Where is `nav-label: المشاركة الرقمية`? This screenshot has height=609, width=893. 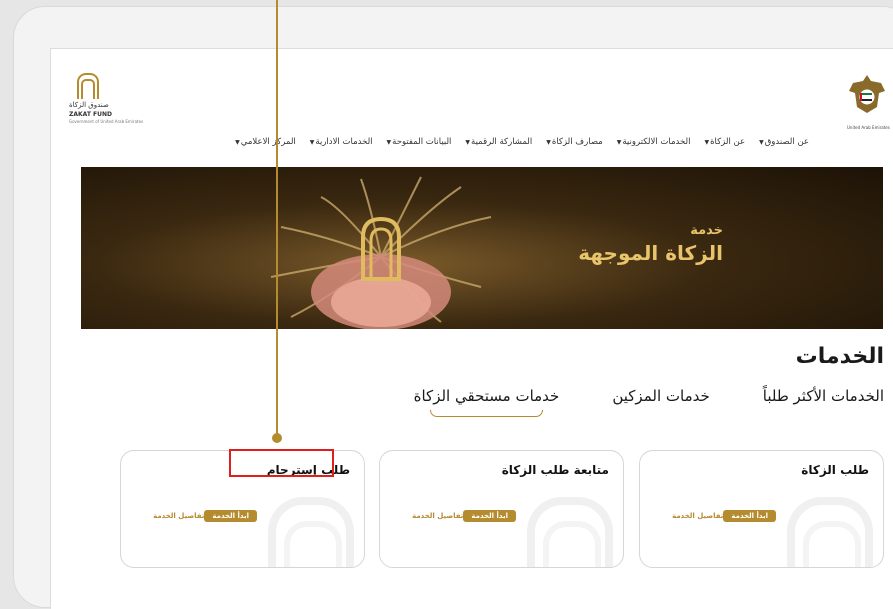 nav-label: المشاركة الرقمية is located at coordinates (502, 142).